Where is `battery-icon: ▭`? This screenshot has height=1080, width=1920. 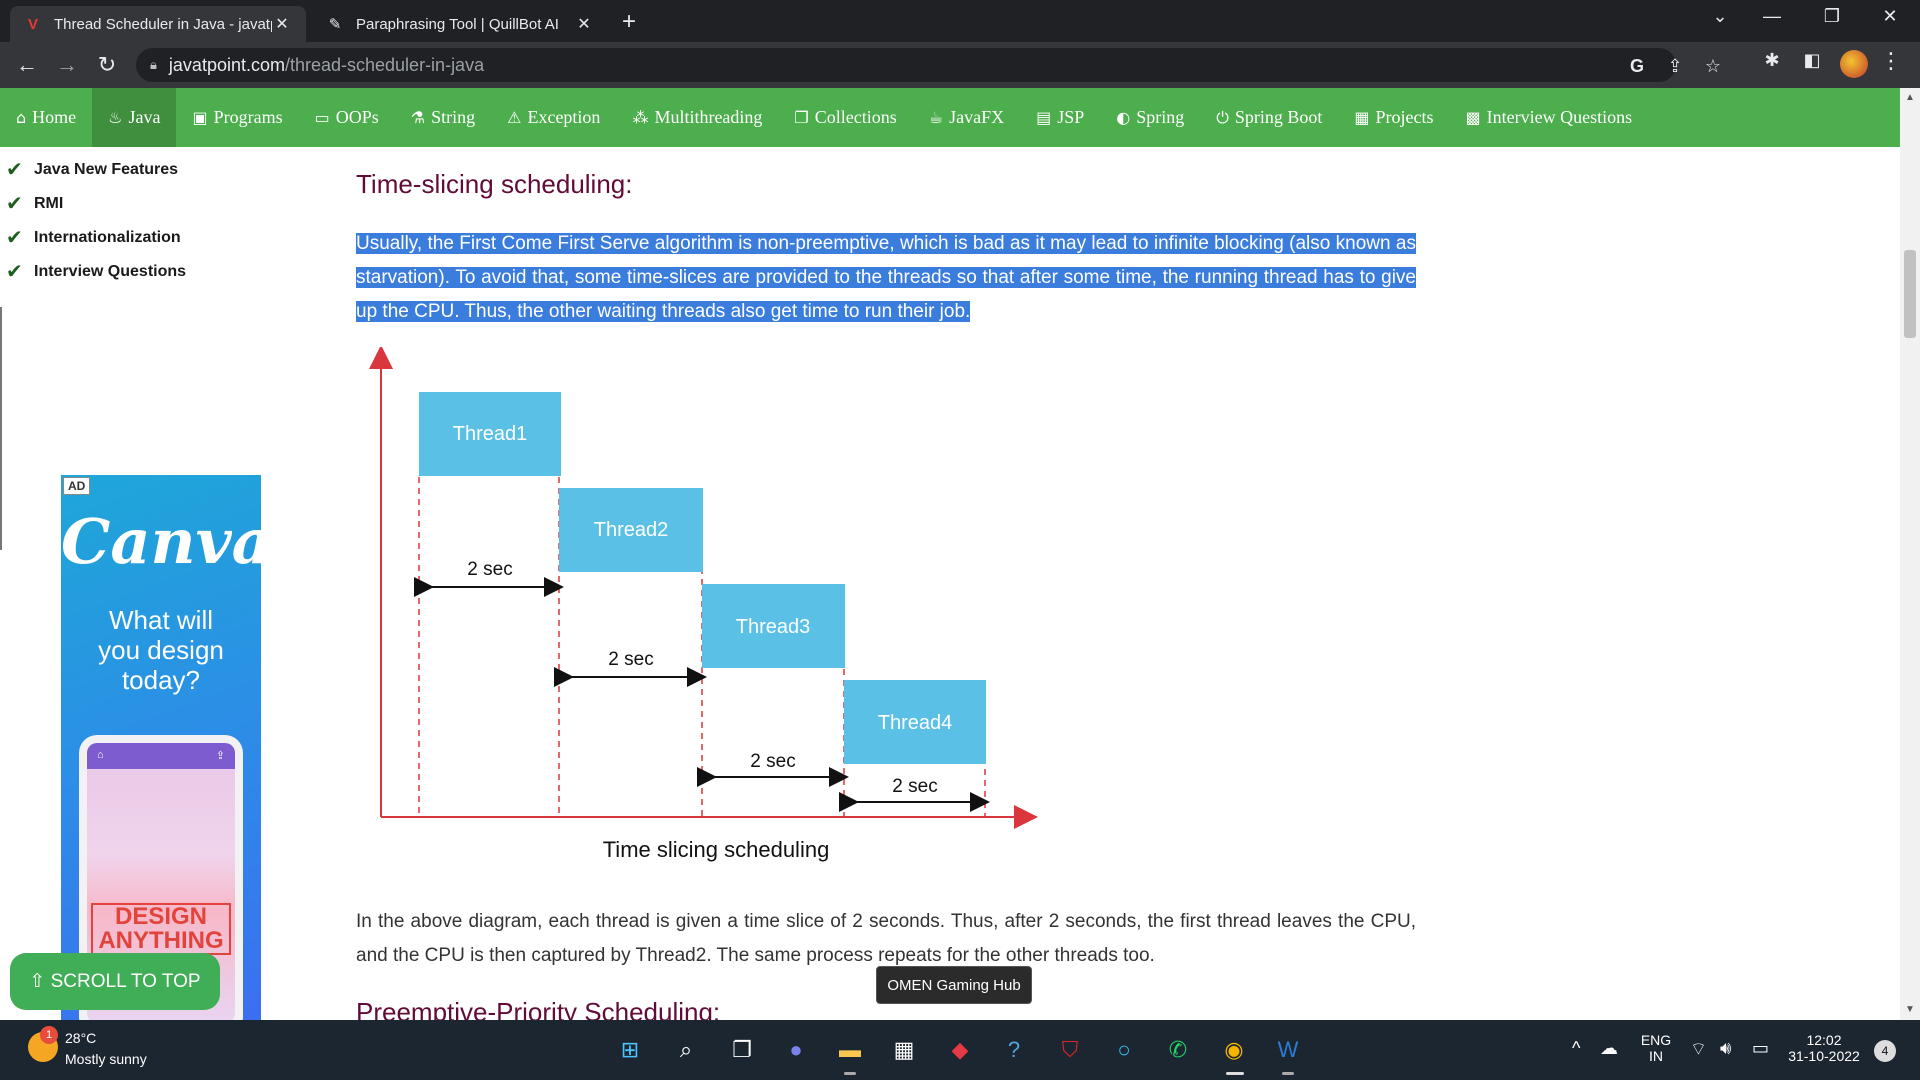 battery-icon: ▭ is located at coordinates (1760, 1048).